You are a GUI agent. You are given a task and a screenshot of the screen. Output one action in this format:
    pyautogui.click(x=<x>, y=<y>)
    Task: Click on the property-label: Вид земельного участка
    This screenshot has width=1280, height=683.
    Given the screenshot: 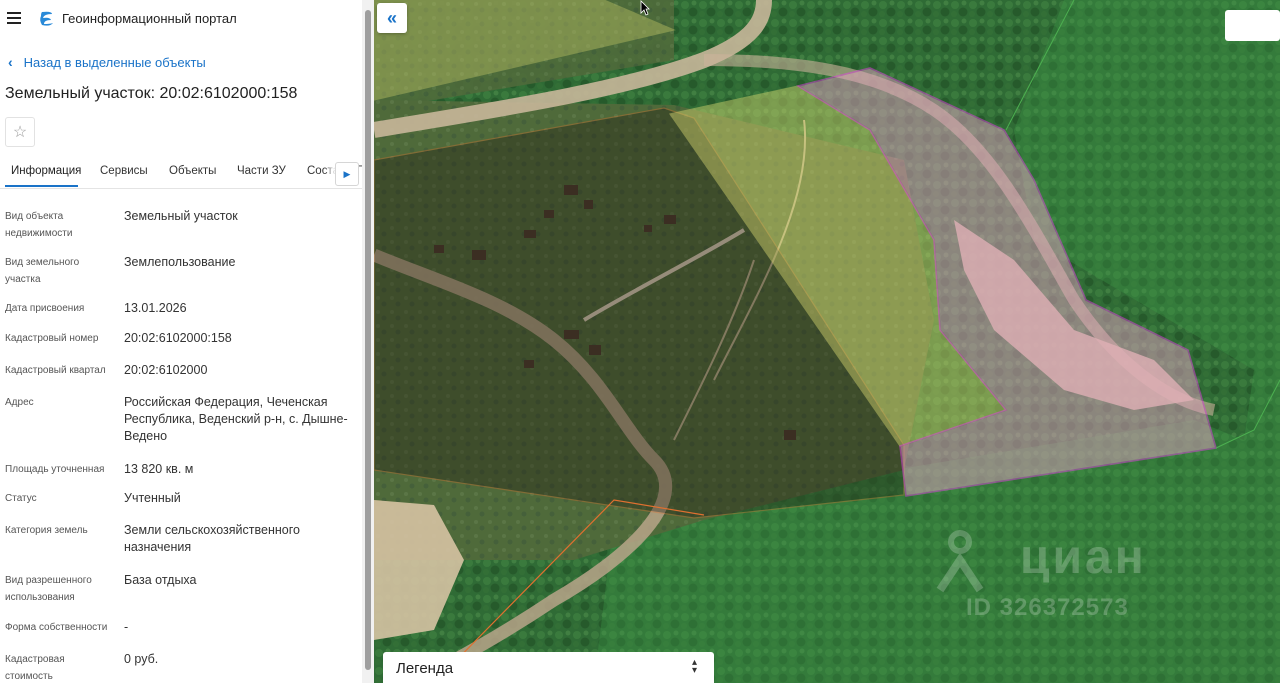 What is the action you would take?
    pyautogui.click(x=42, y=271)
    